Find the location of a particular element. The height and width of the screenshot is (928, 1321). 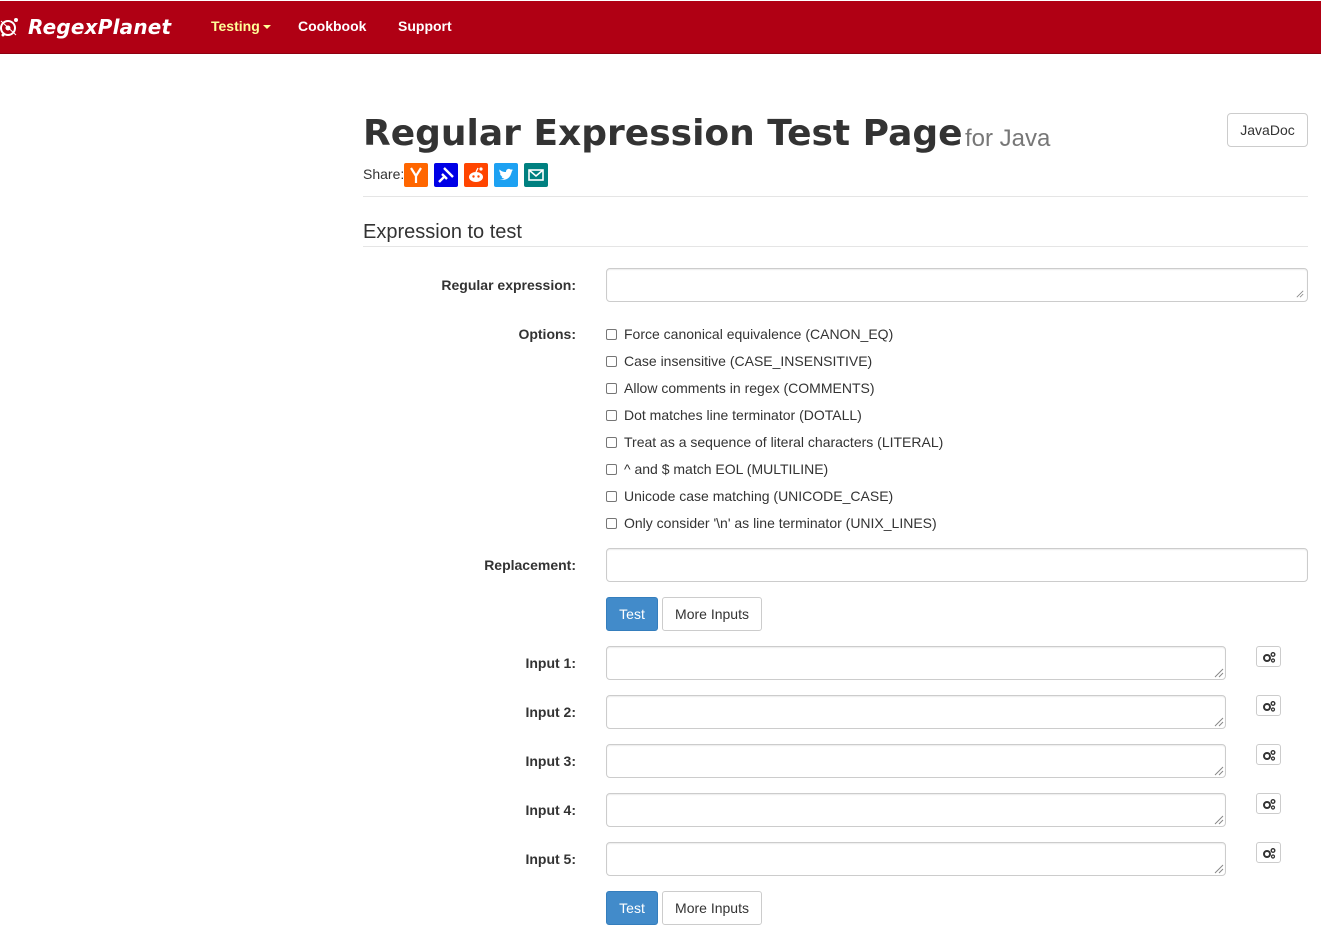

option-unicode-case: Unicode case matching (UNICODE_CASE) is located at coordinates (749, 496).